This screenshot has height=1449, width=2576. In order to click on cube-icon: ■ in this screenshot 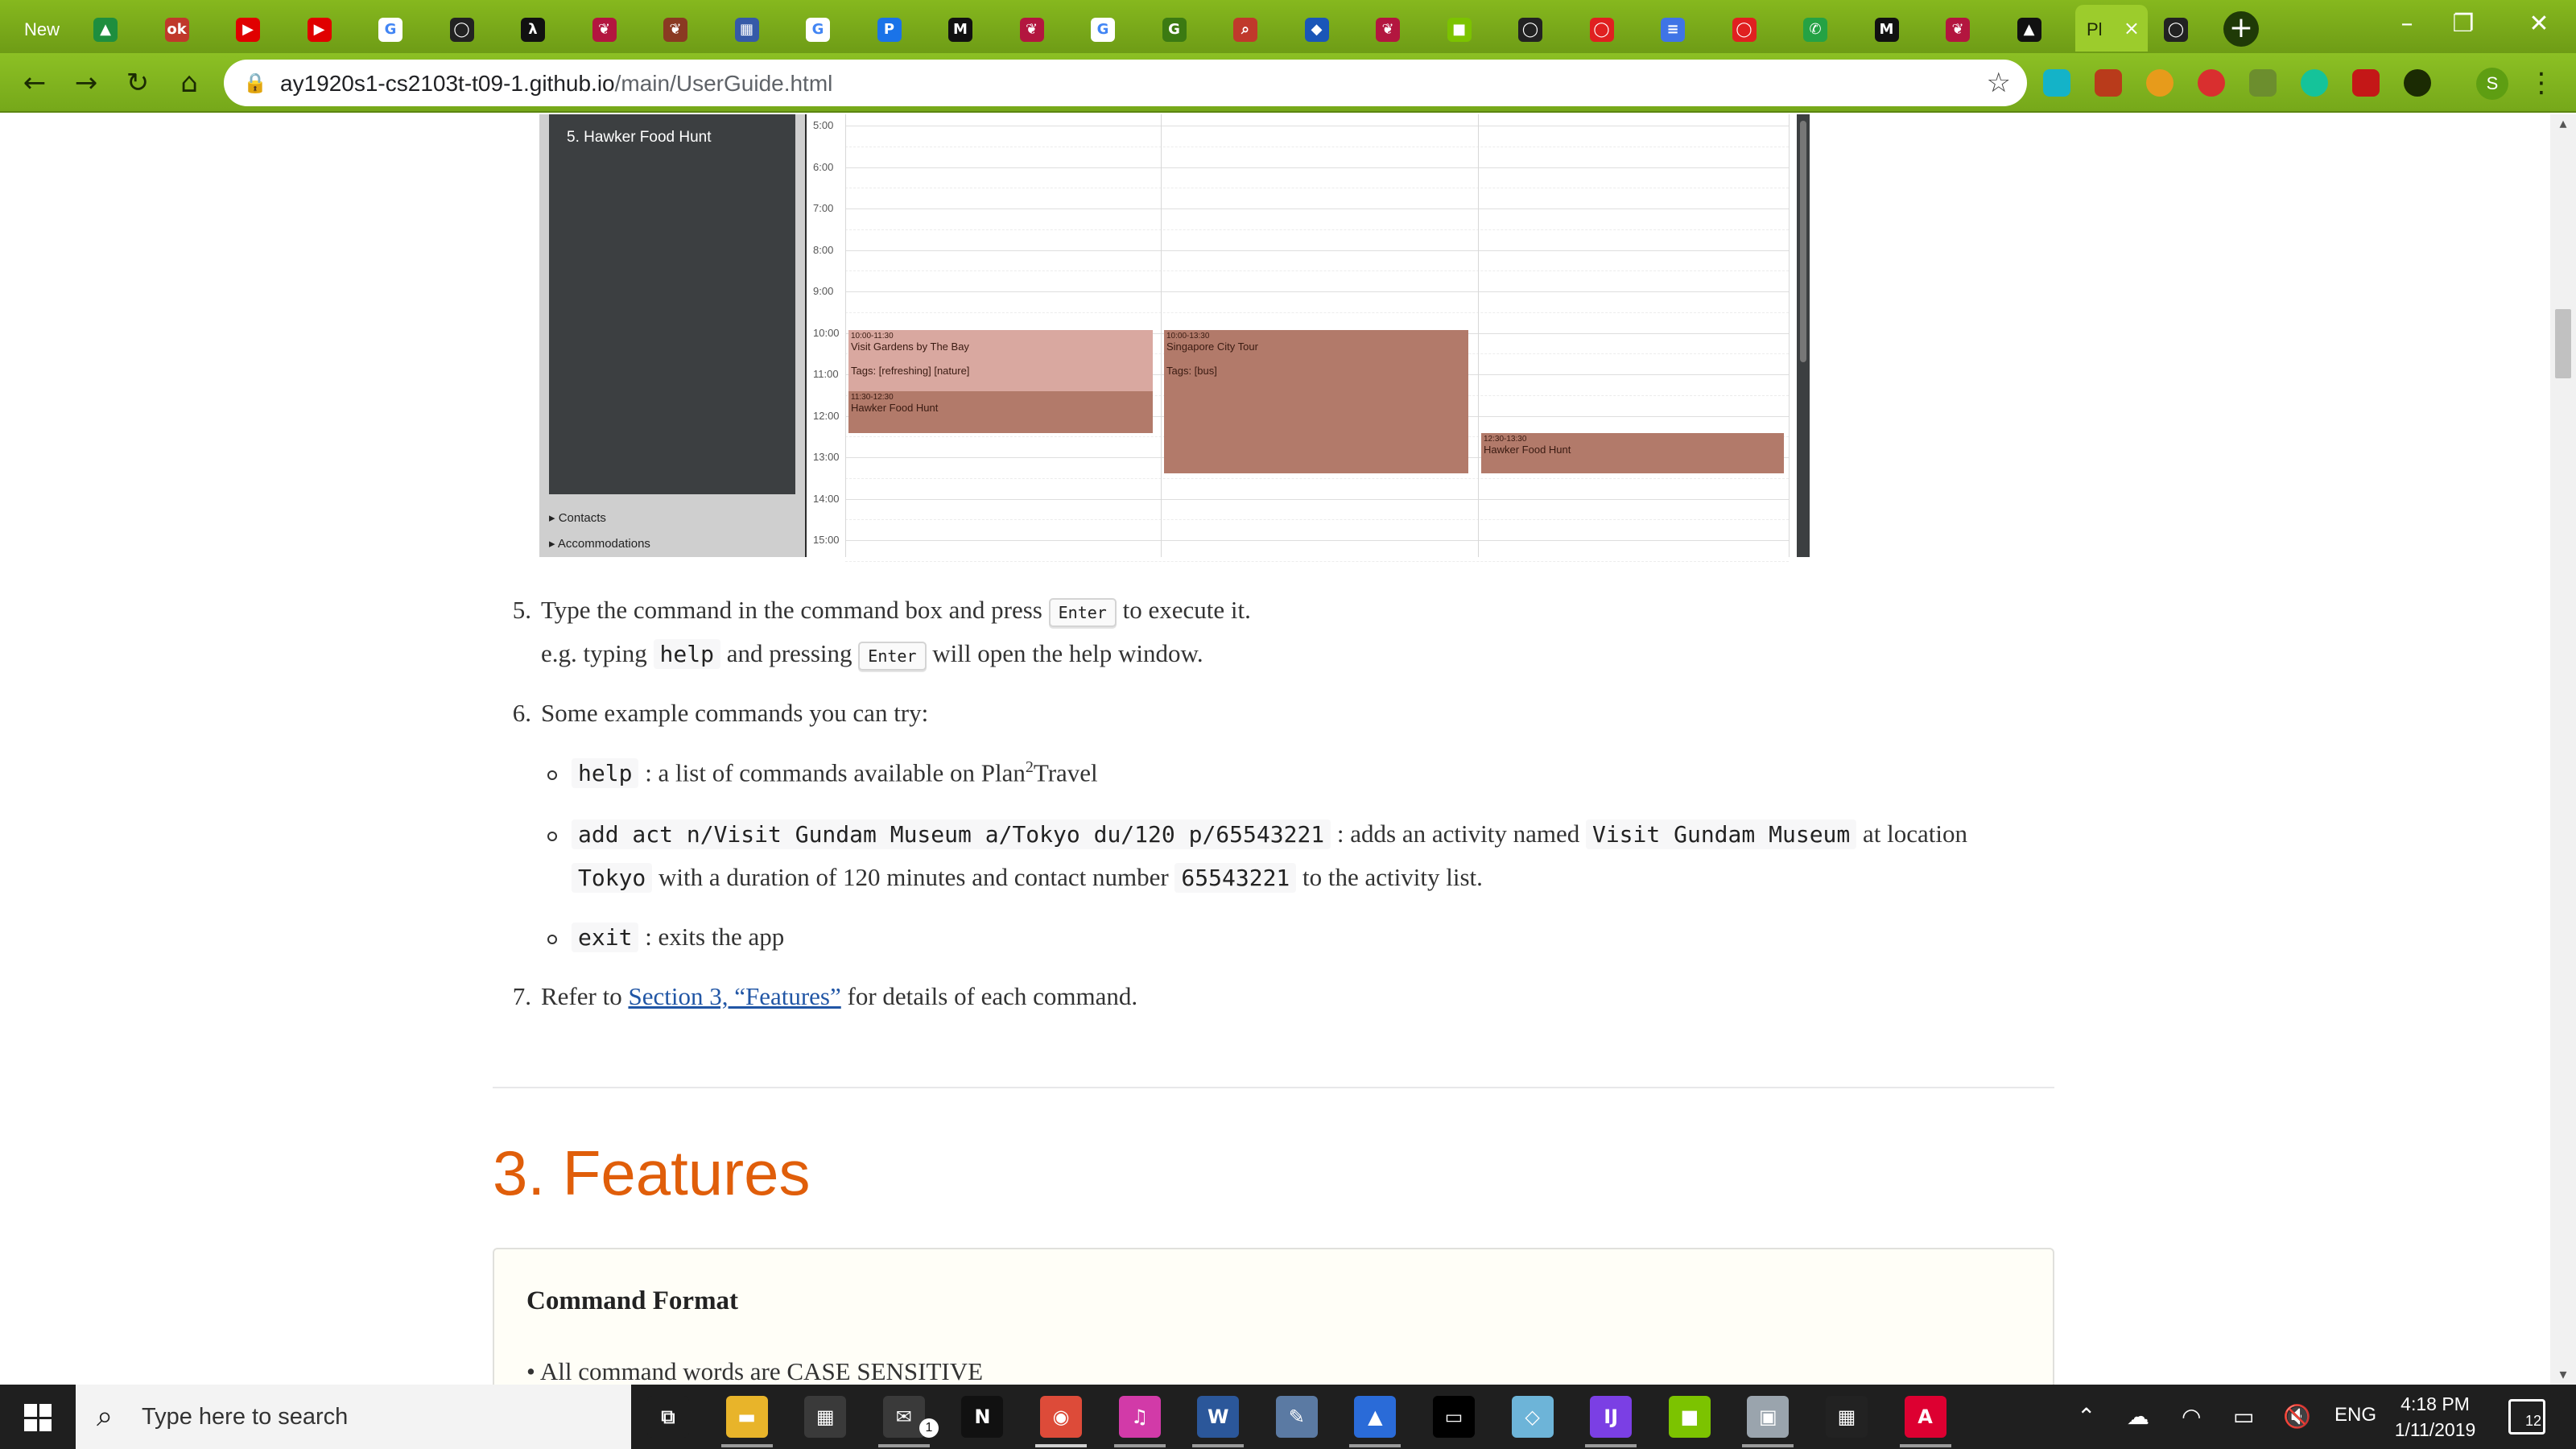, I will do `click(1689, 1417)`.